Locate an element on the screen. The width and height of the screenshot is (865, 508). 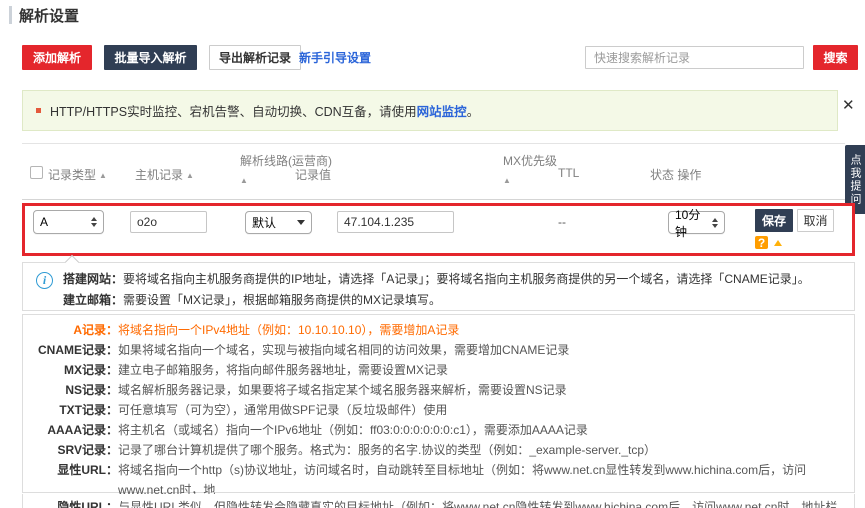
record-value-input is located at coordinates (395, 222).